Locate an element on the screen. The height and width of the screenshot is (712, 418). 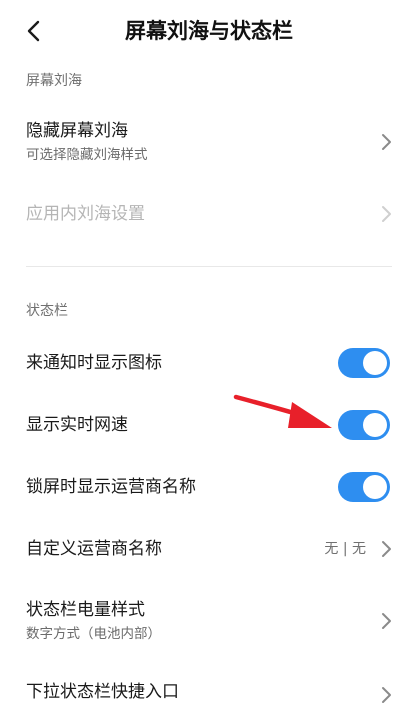
section-divider is located at coordinates (209, 266).